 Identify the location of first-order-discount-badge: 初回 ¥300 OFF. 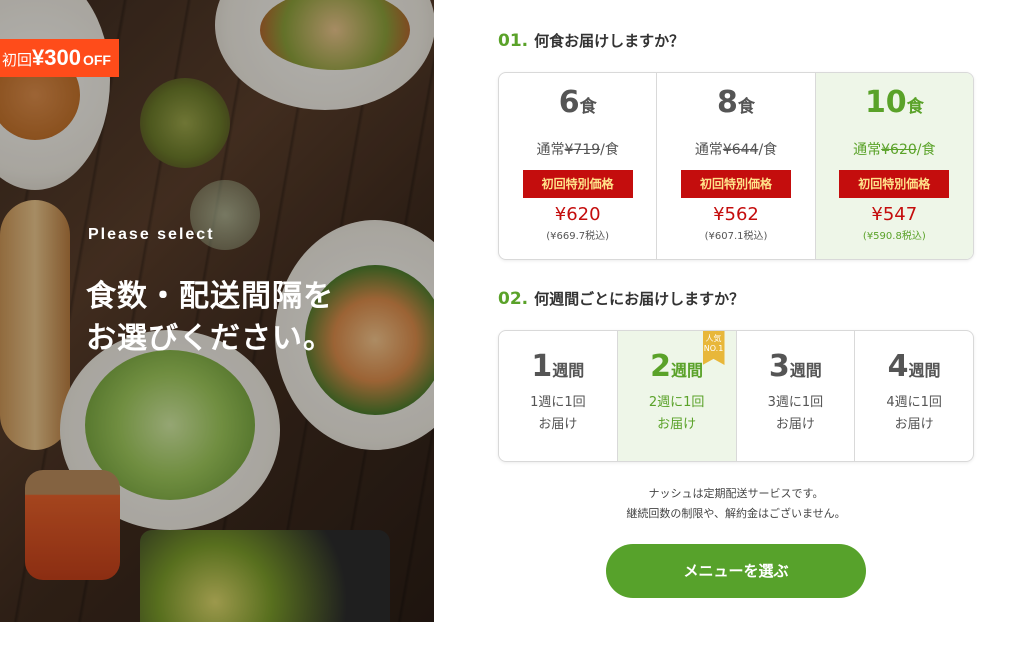
(59, 58).